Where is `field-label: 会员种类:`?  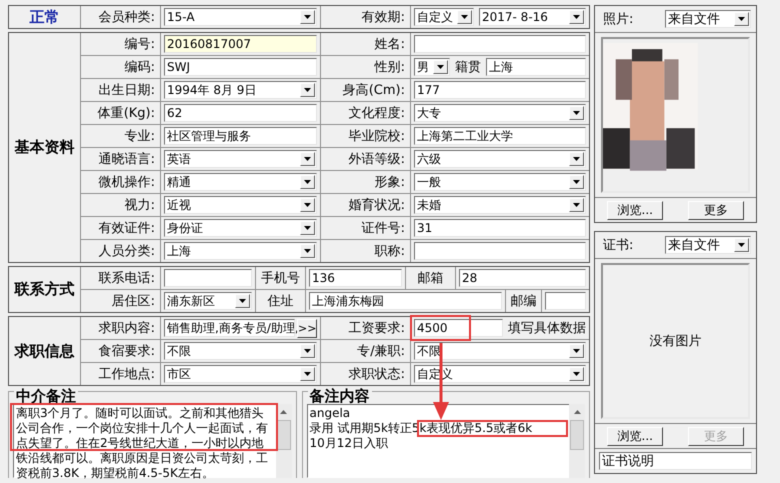 field-label: 会员种类: is located at coordinates (121, 17).